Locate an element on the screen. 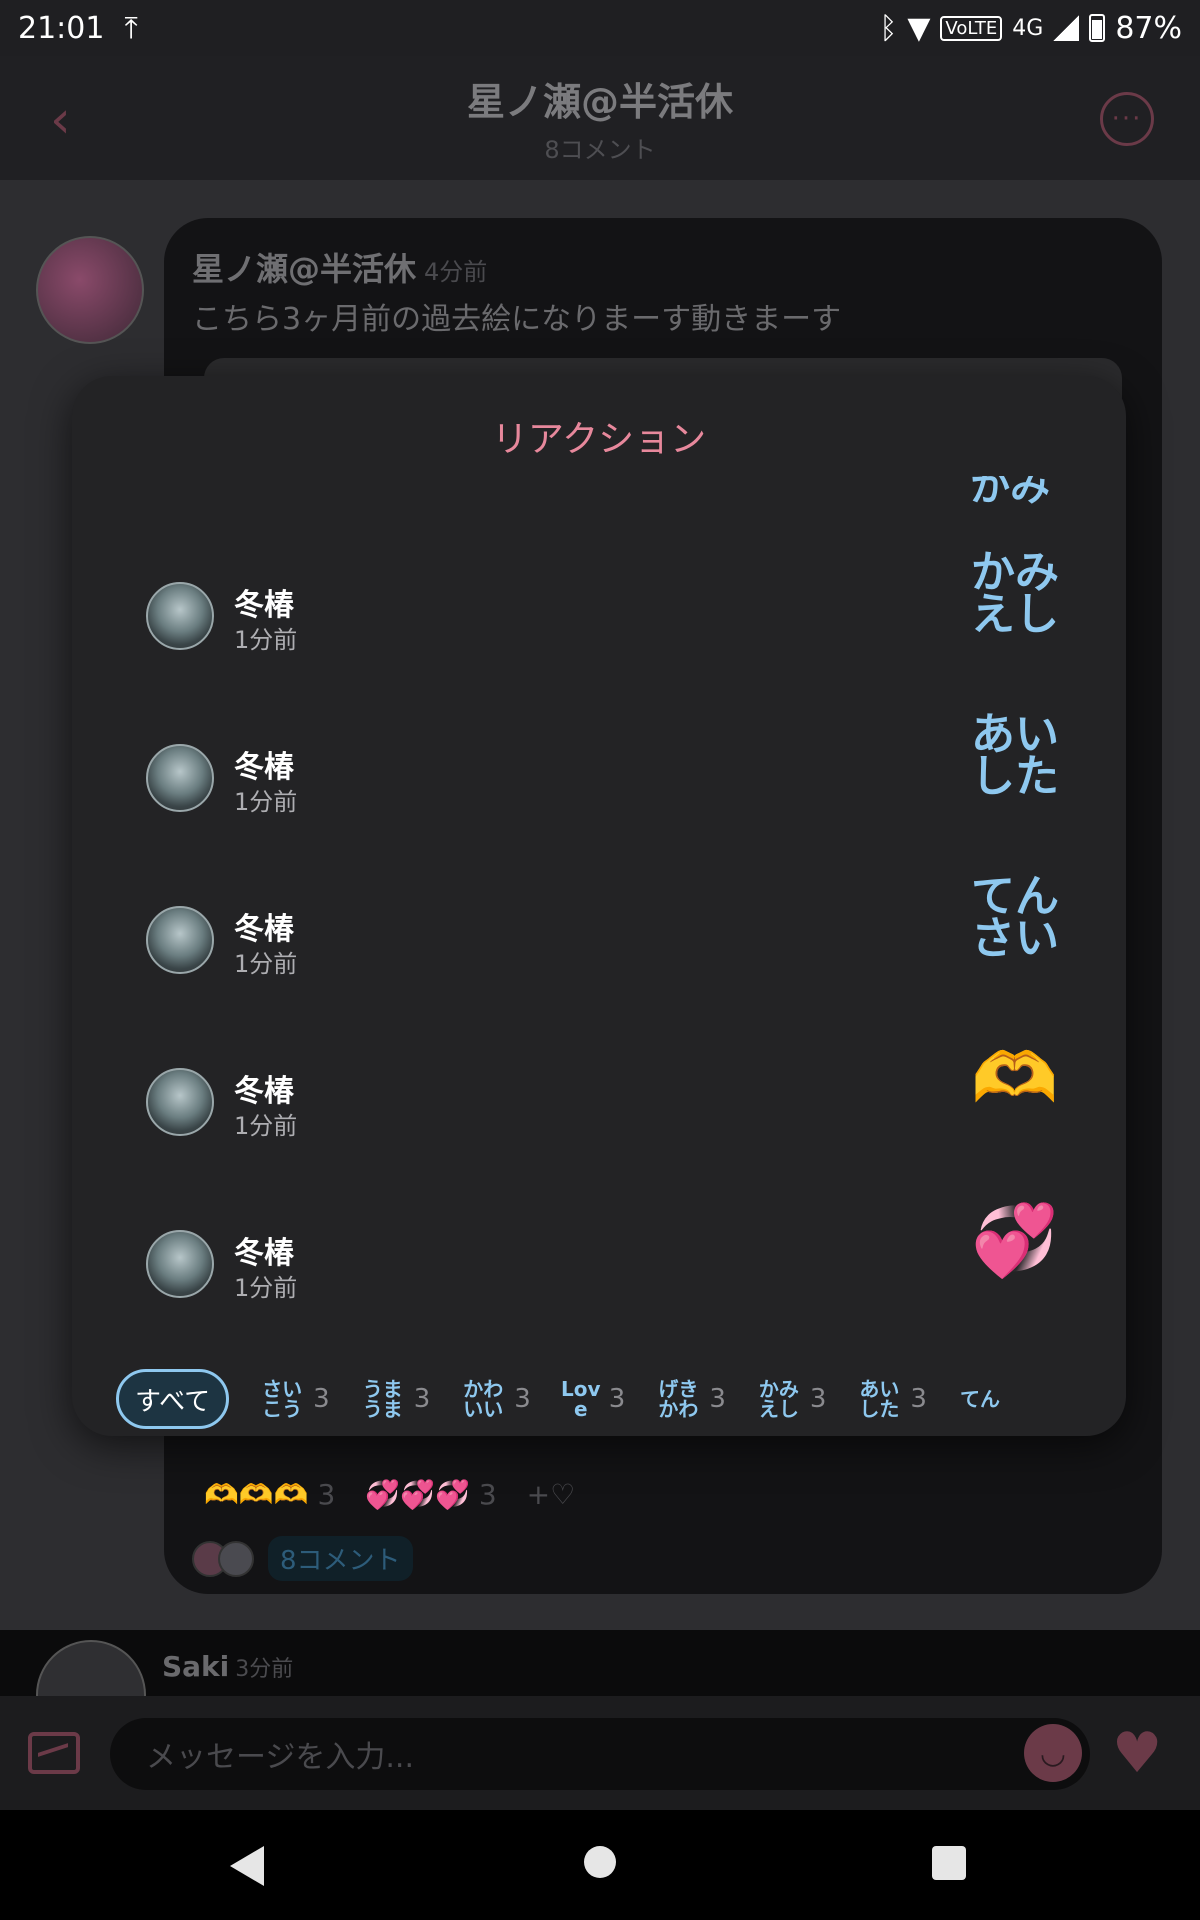  next-post-author: Saki 3分前 is located at coordinates (227, 1666).